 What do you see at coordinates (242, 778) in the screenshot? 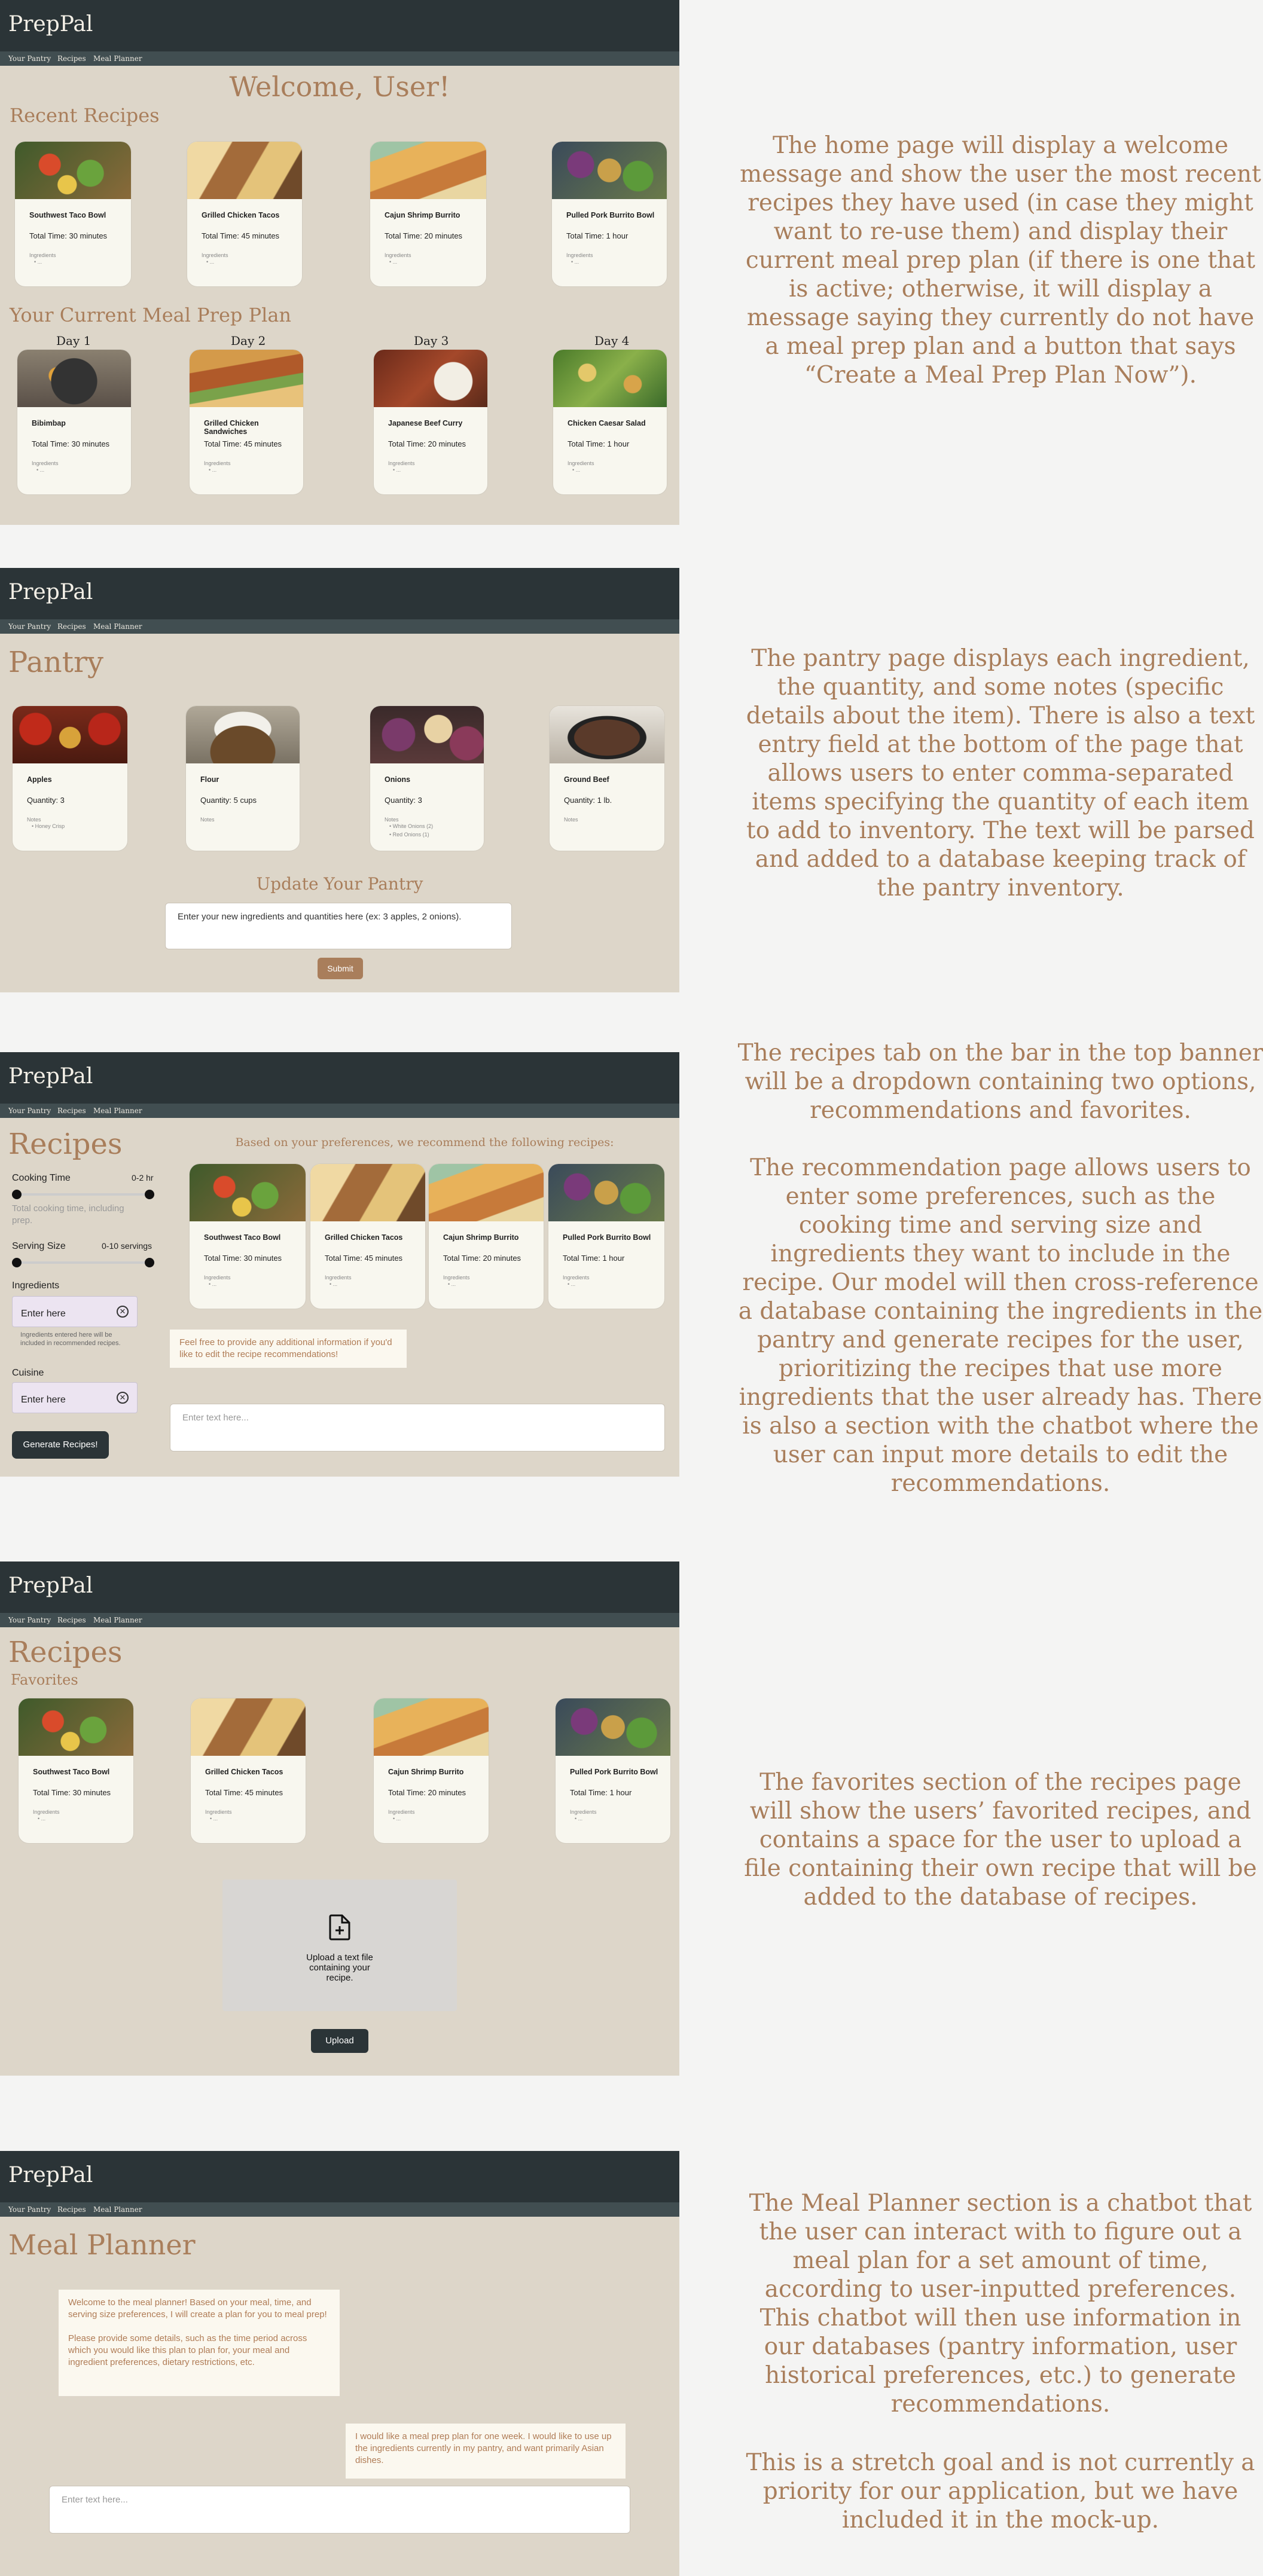
I see `pantry-item-card: Flour Quantity: 5 cups Notes` at bounding box center [242, 778].